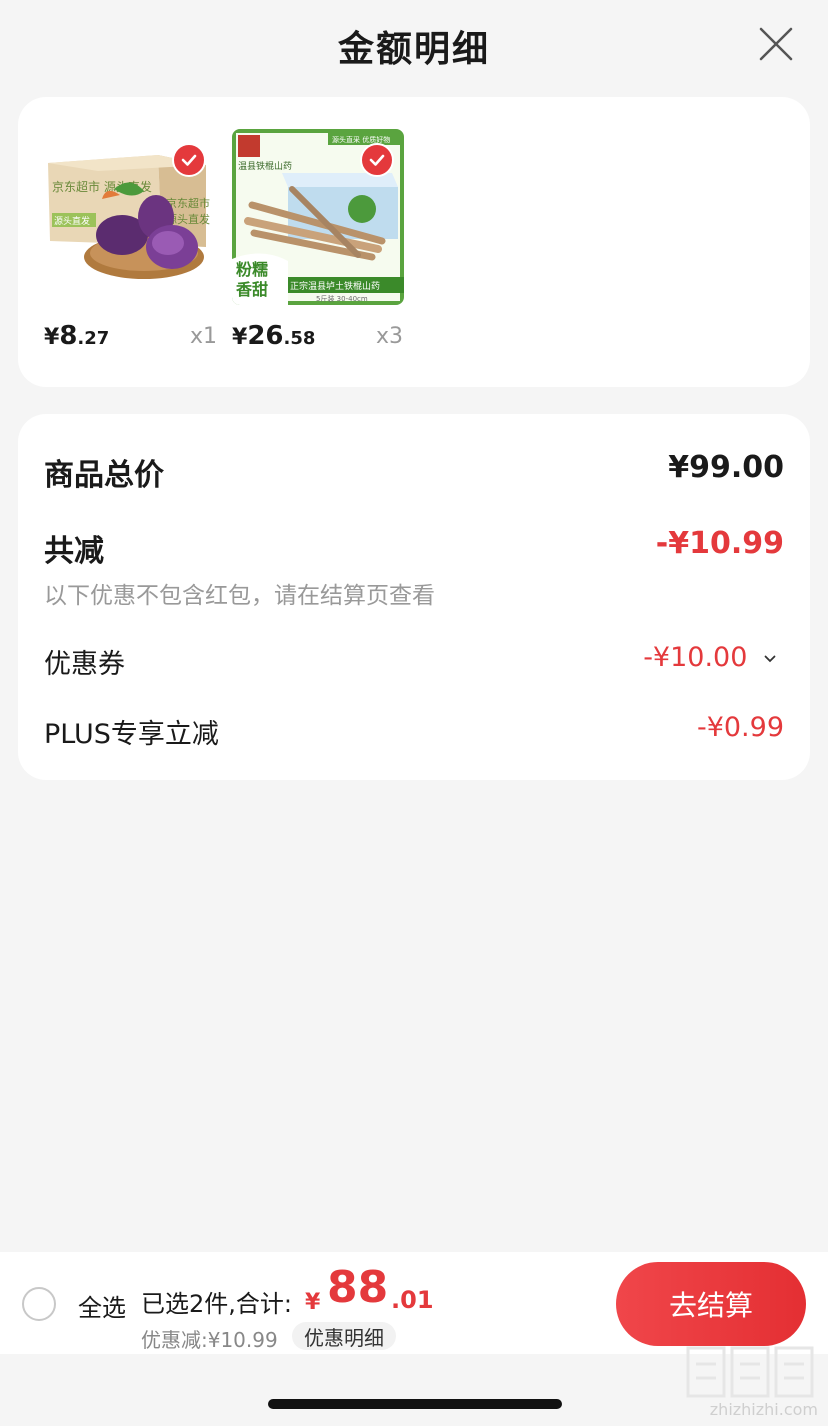  What do you see at coordinates (726, 467) in the screenshot?
I see `total-price-value: ¥99.00` at bounding box center [726, 467].